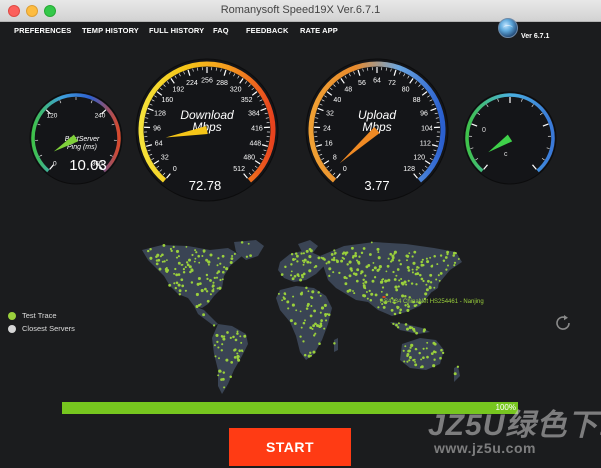 Image resolution: width=601 pixels, height=468 pixels. What do you see at coordinates (257, 128) in the screenshot?
I see `download-tick-label: 416` at bounding box center [257, 128].